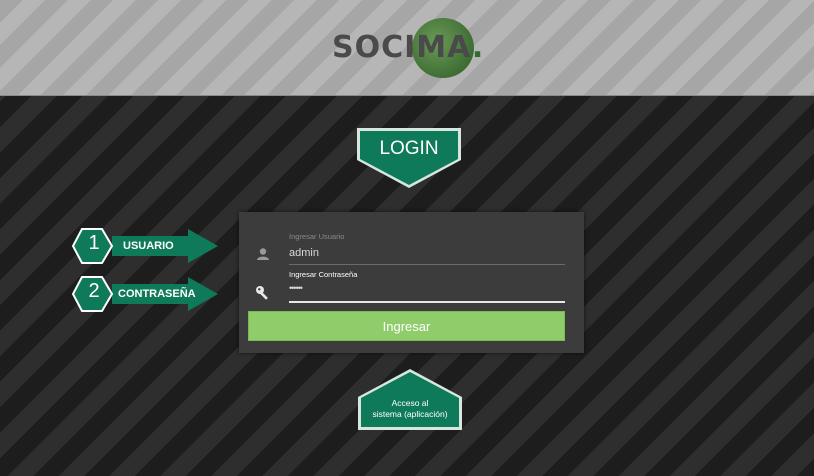 This screenshot has height=476, width=814. I want to click on ingresar-button-label: Ingresar, so click(406, 326).